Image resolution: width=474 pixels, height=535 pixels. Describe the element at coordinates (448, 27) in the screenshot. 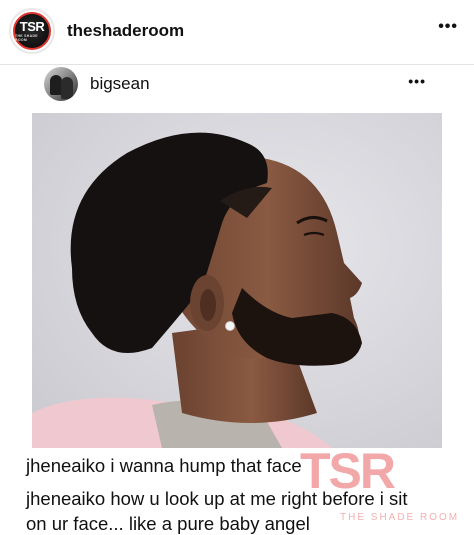

I see `post-options-icon: •••` at that location.